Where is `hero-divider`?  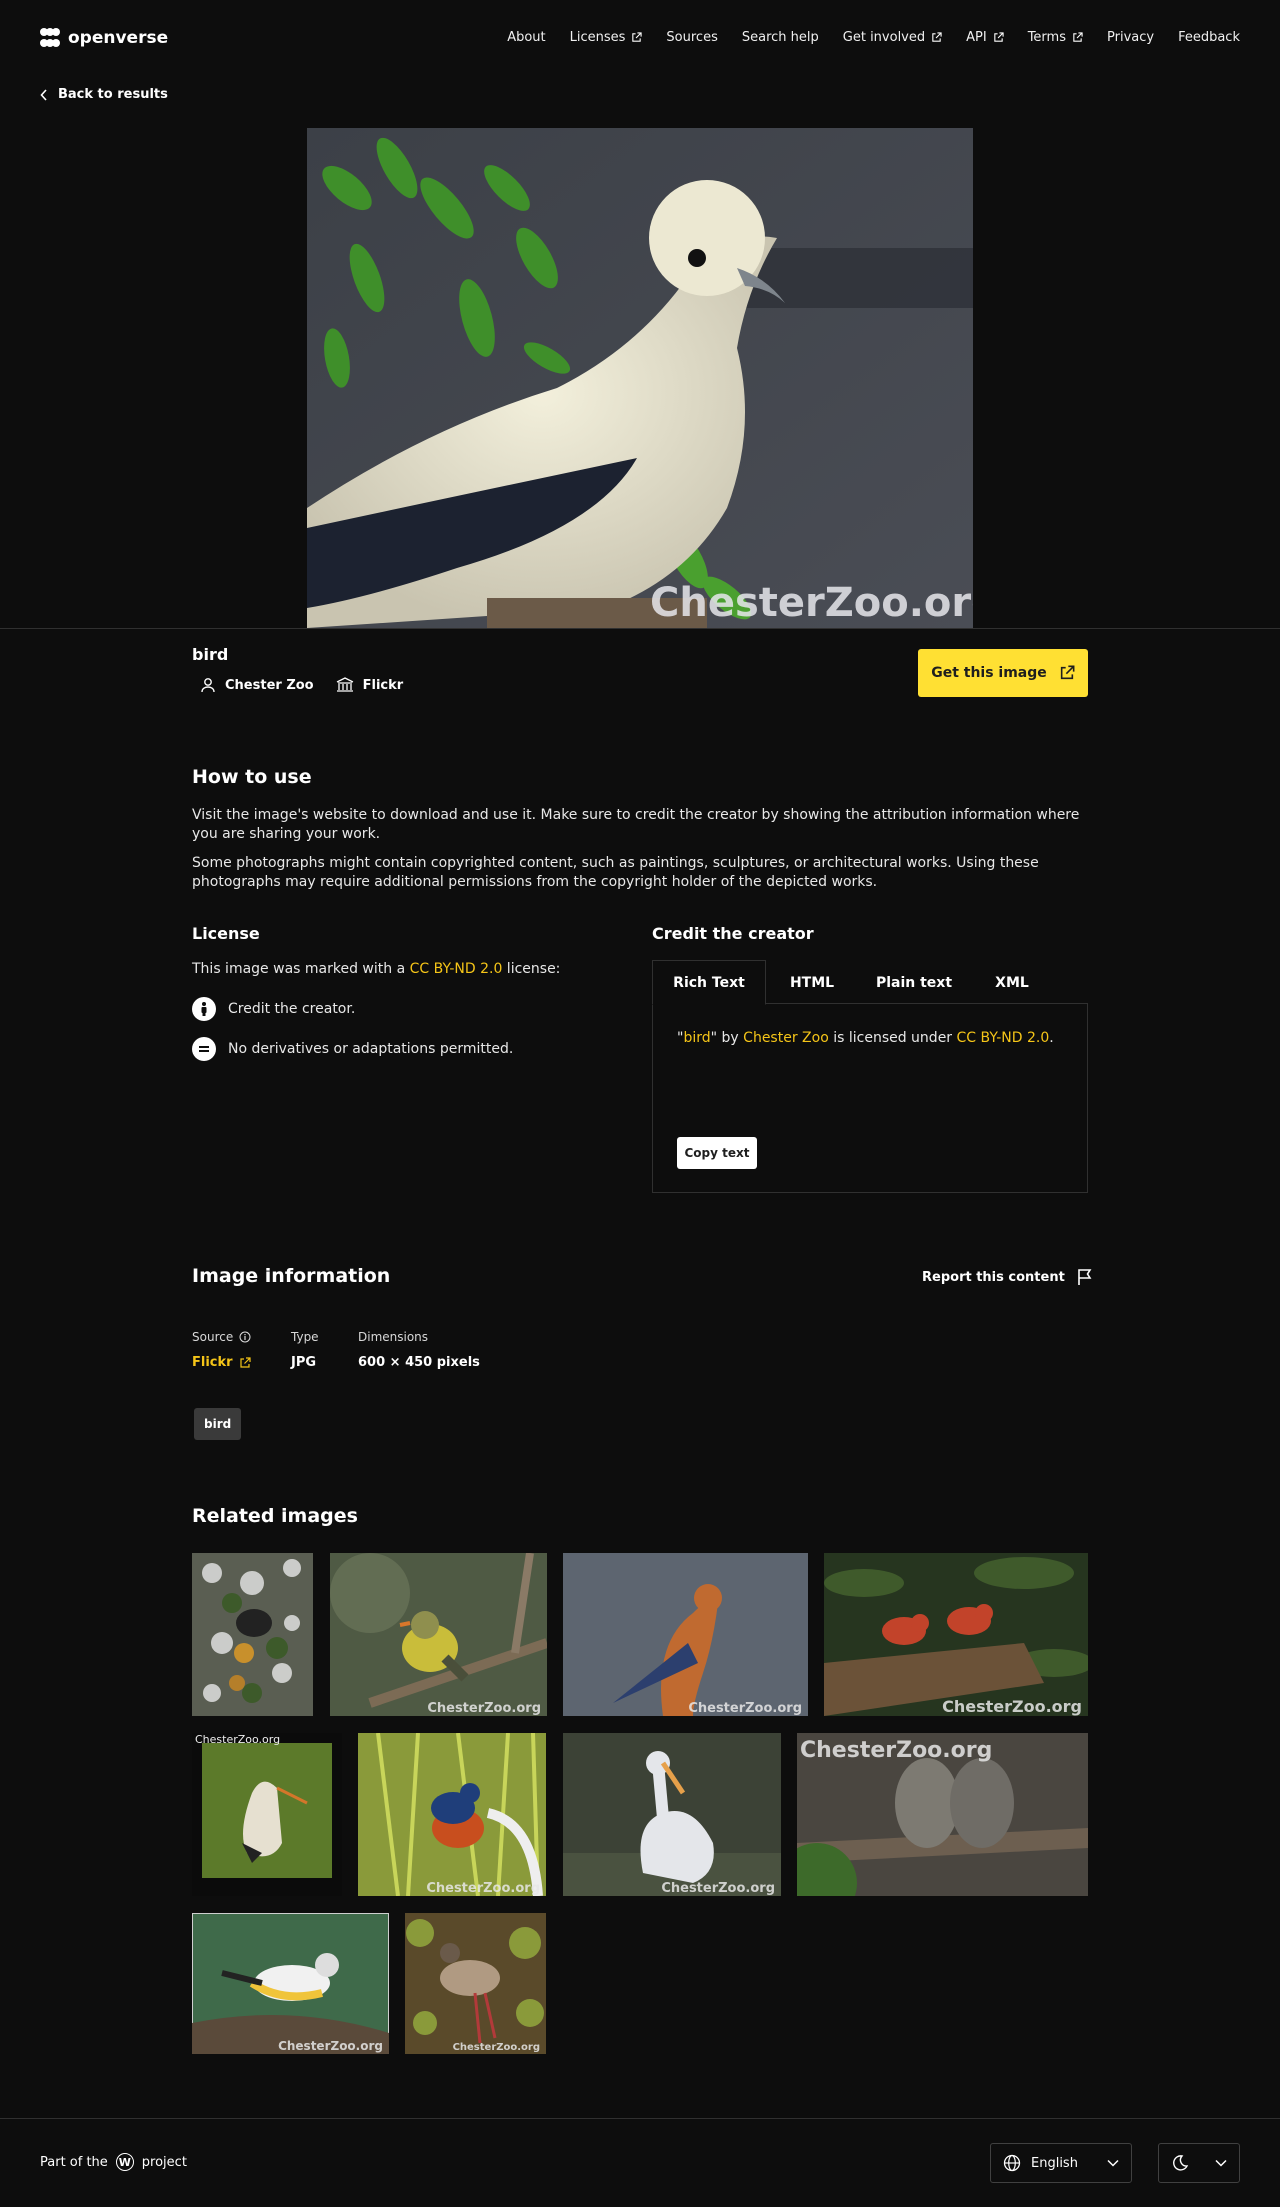
hero-divider is located at coordinates (640, 628).